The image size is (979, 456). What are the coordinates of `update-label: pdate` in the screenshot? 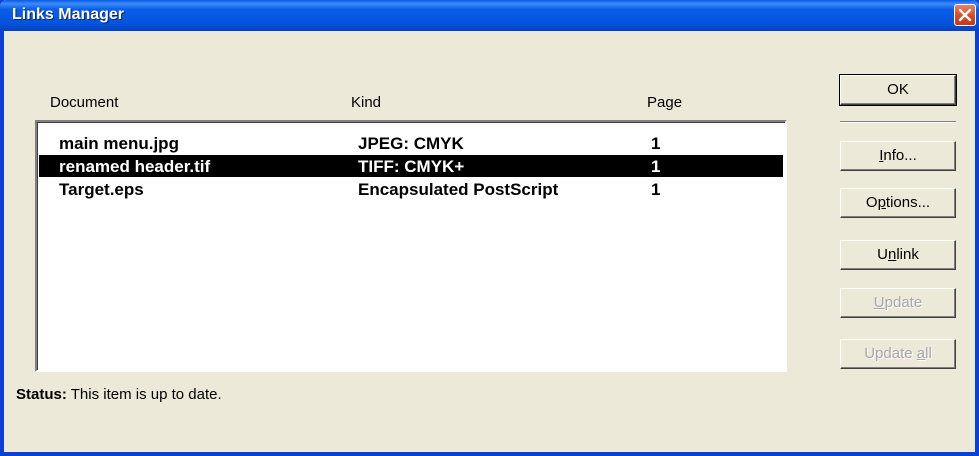 It's located at (903, 302).